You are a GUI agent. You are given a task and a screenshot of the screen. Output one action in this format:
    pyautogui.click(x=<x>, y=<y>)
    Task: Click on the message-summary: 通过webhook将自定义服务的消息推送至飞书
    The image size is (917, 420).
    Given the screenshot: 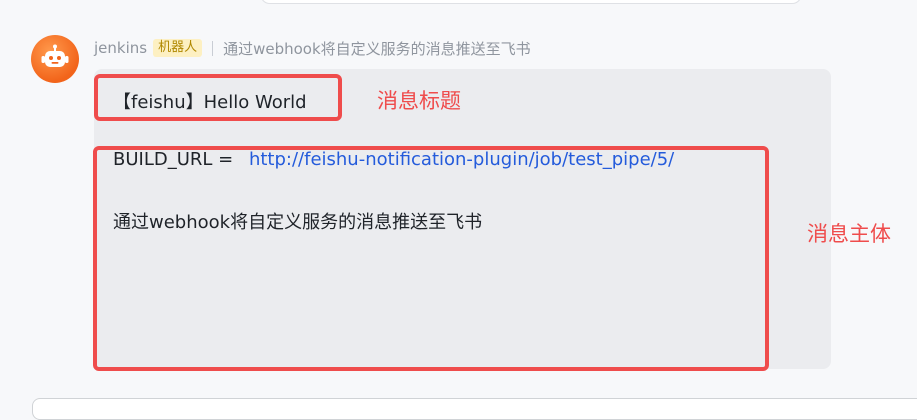 What is the action you would take?
    pyautogui.click(x=377, y=48)
    